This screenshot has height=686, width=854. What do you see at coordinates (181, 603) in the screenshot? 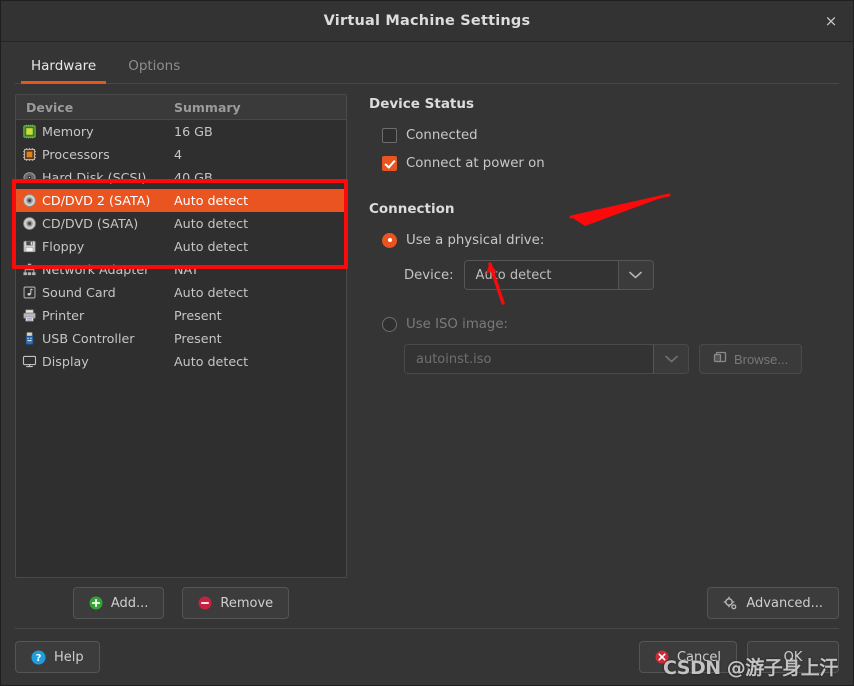
I see `device-action-buttons: Add... Remove` at bounding box center [181, 603].